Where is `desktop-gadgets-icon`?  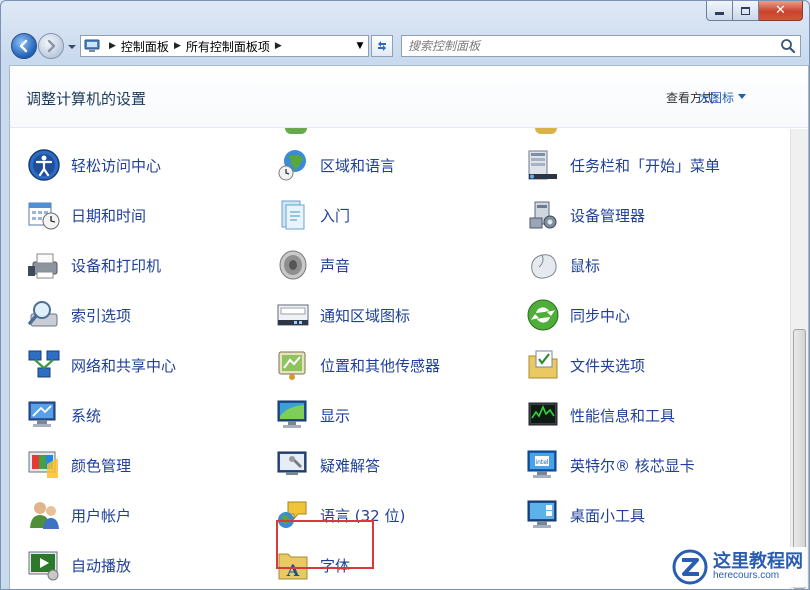
desktop-gadgets-icon is located at coordinates (542, 514).